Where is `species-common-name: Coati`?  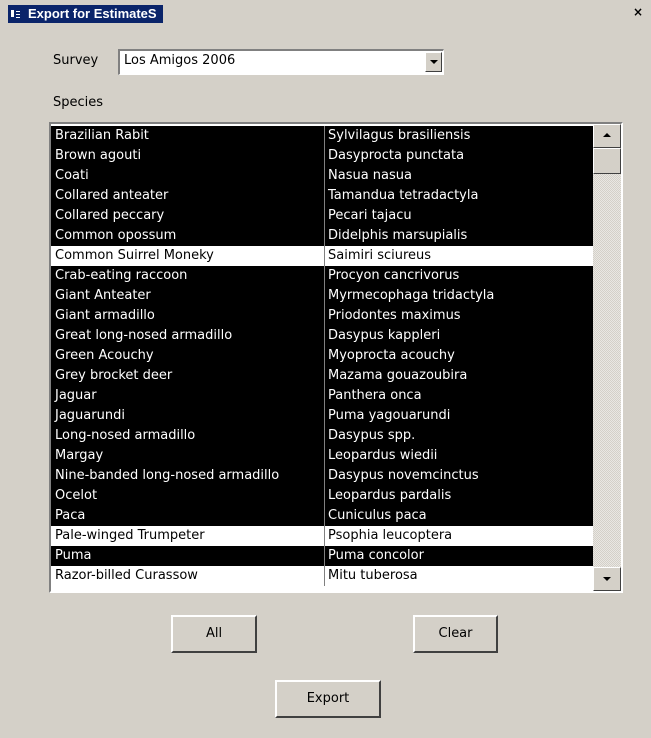
species-common-name: Coati is located at coordinates (72, 175).